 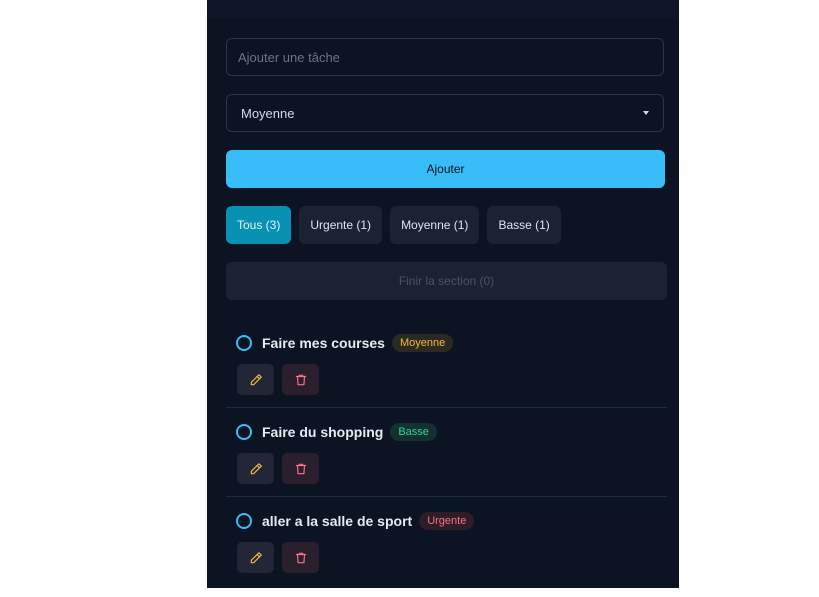 I want to click on task-input-placeholder: Ajouter une tâche, so click(x=289, y=57).